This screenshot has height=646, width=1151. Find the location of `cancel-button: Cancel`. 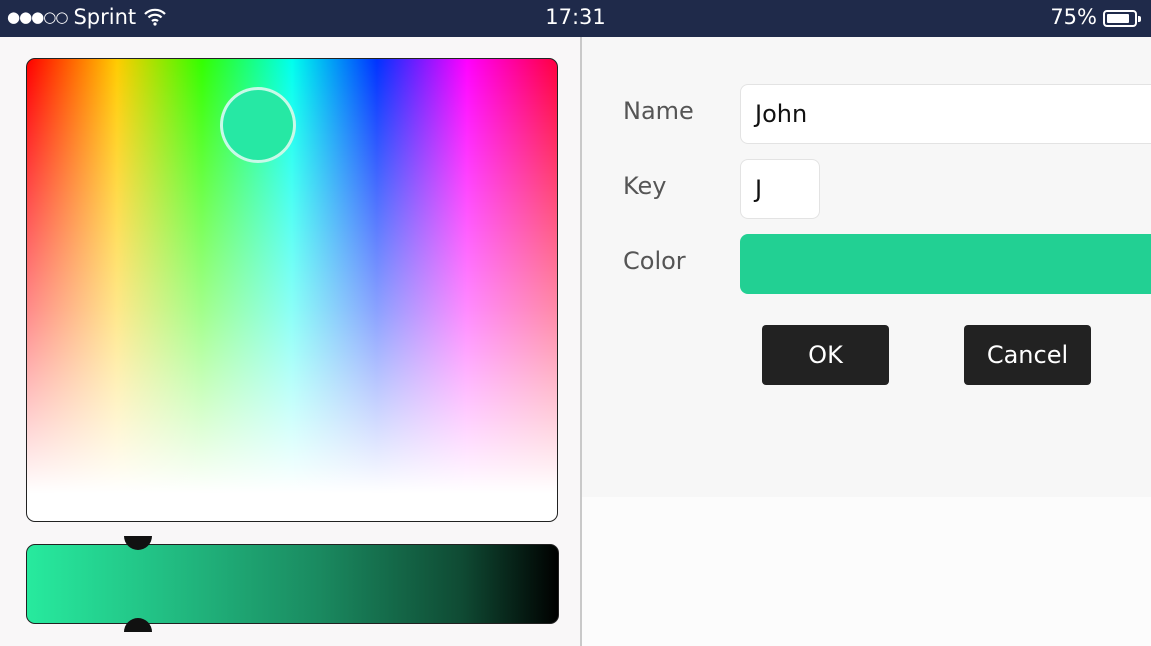

cancel-button: Cancel is located at coordinates (1027, 355).